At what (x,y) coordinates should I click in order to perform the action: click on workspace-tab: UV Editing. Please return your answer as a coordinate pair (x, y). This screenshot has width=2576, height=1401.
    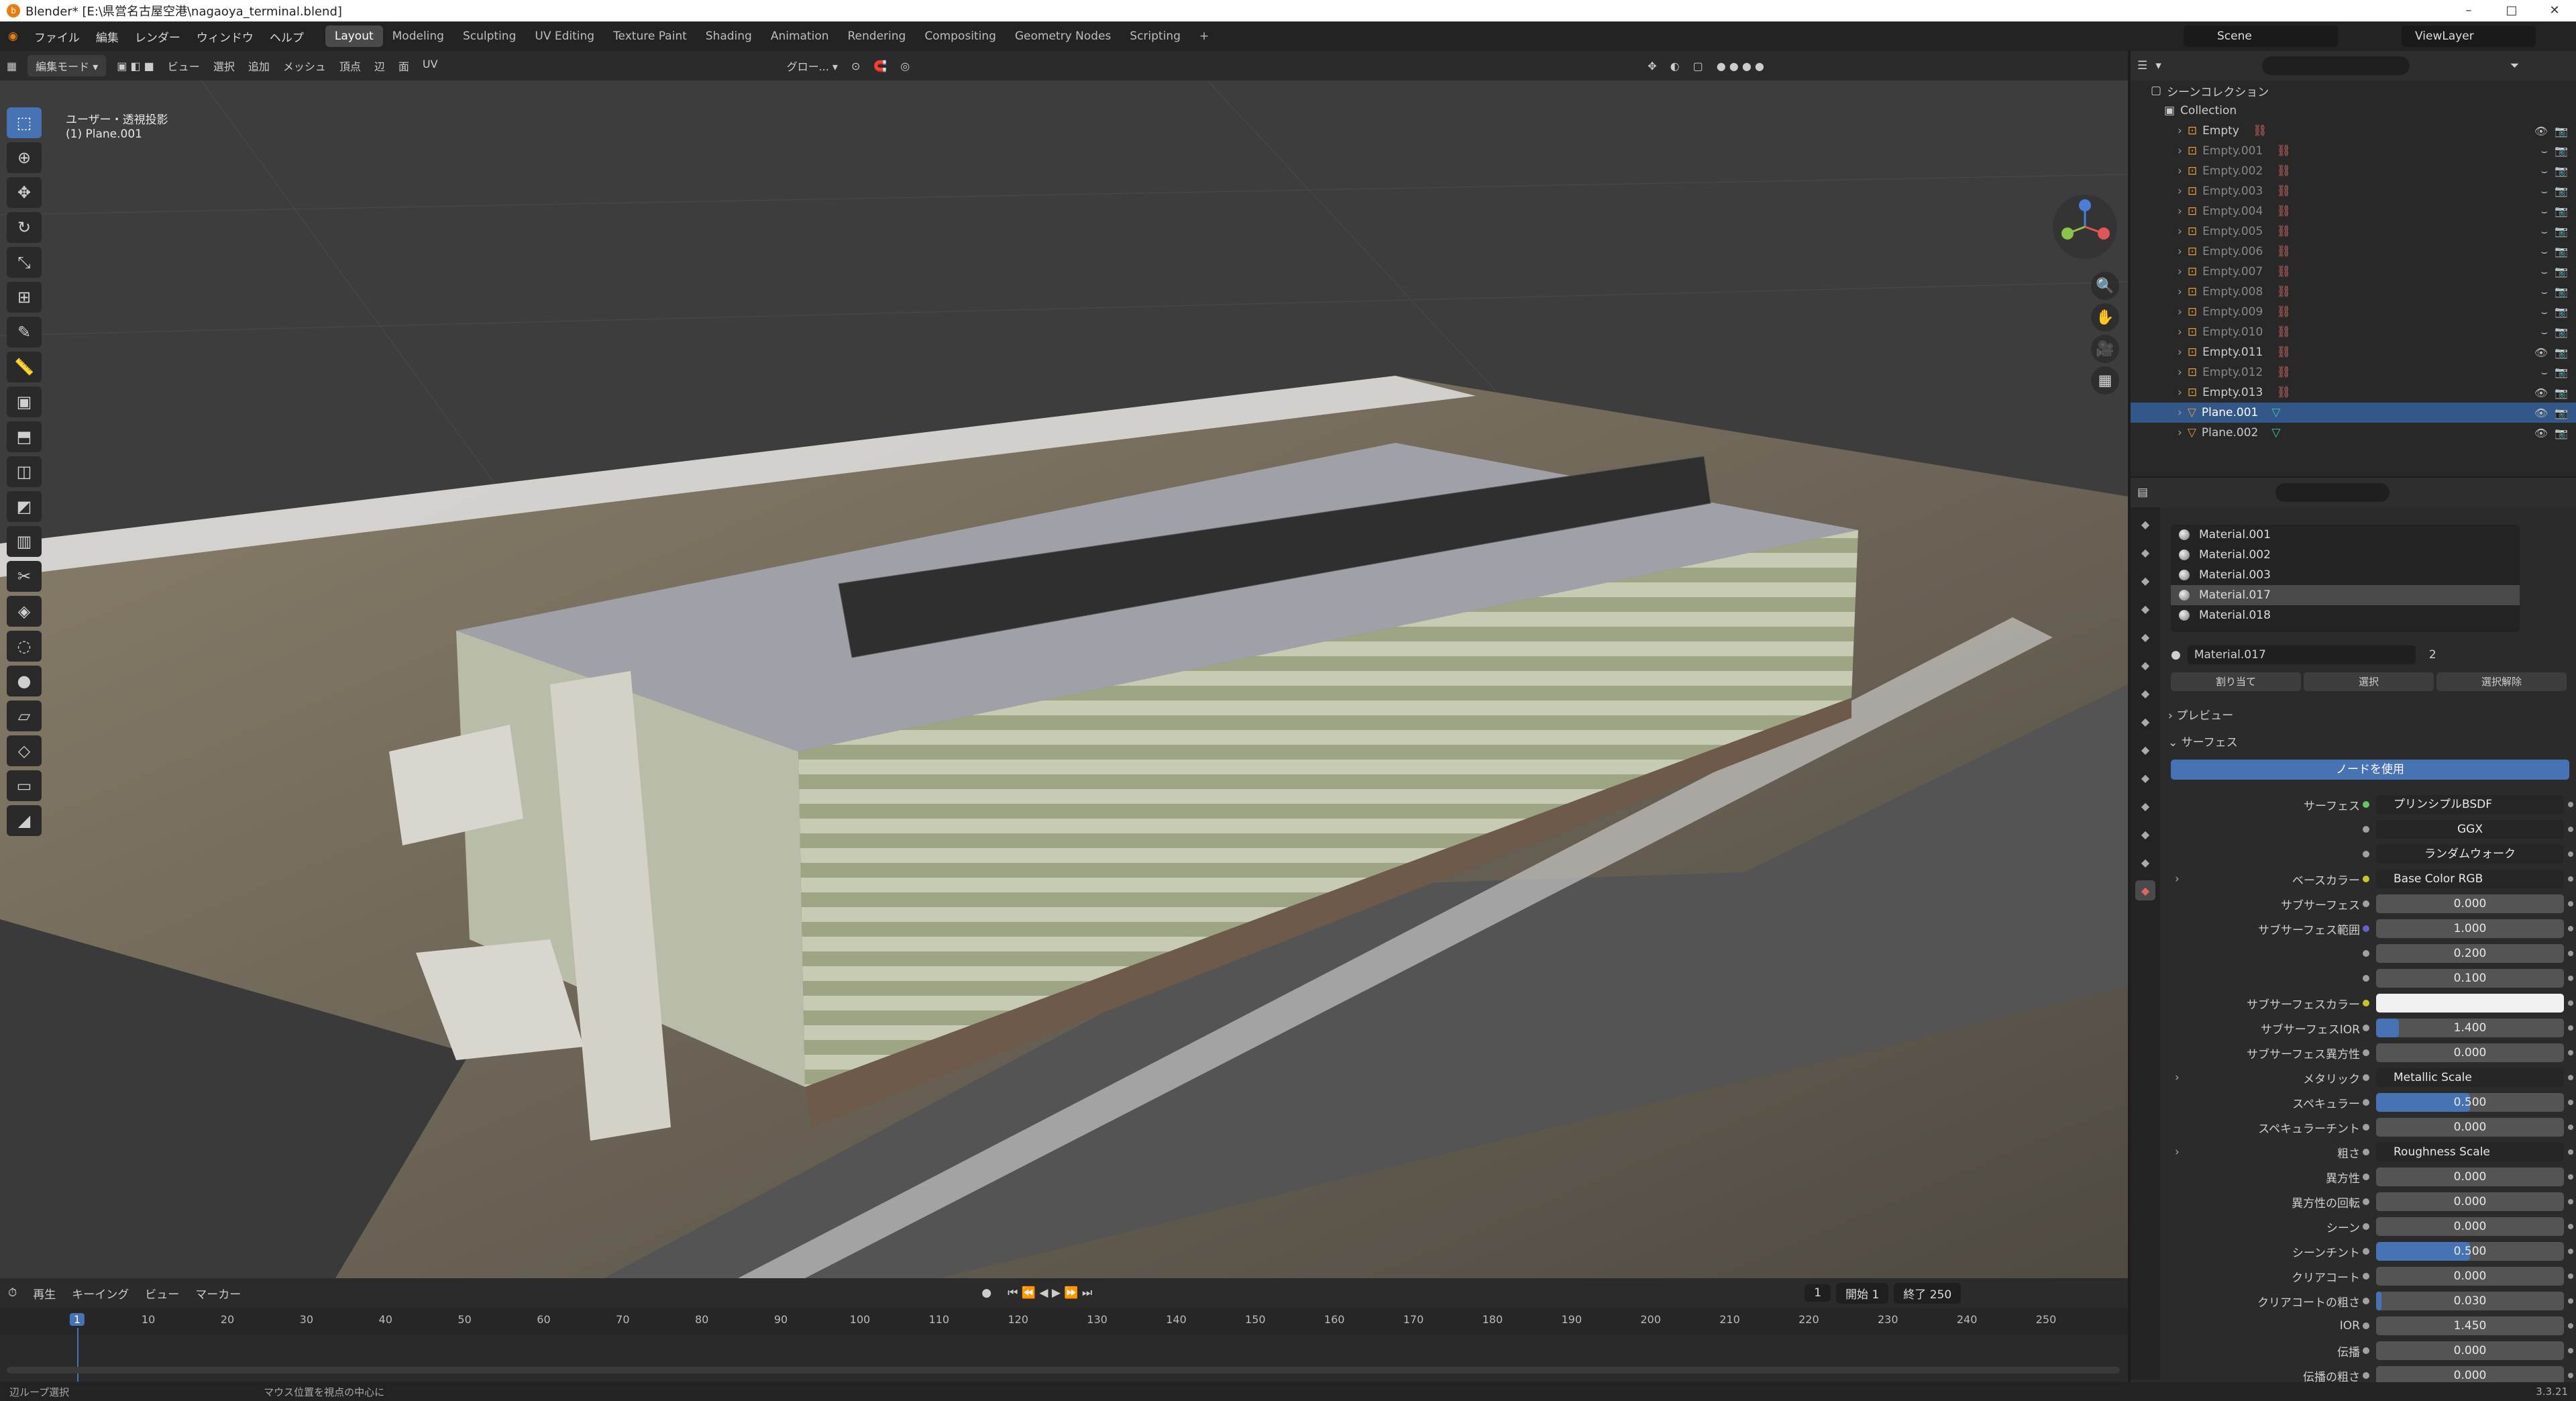
    Looking at the image, I should click on (564, 36).